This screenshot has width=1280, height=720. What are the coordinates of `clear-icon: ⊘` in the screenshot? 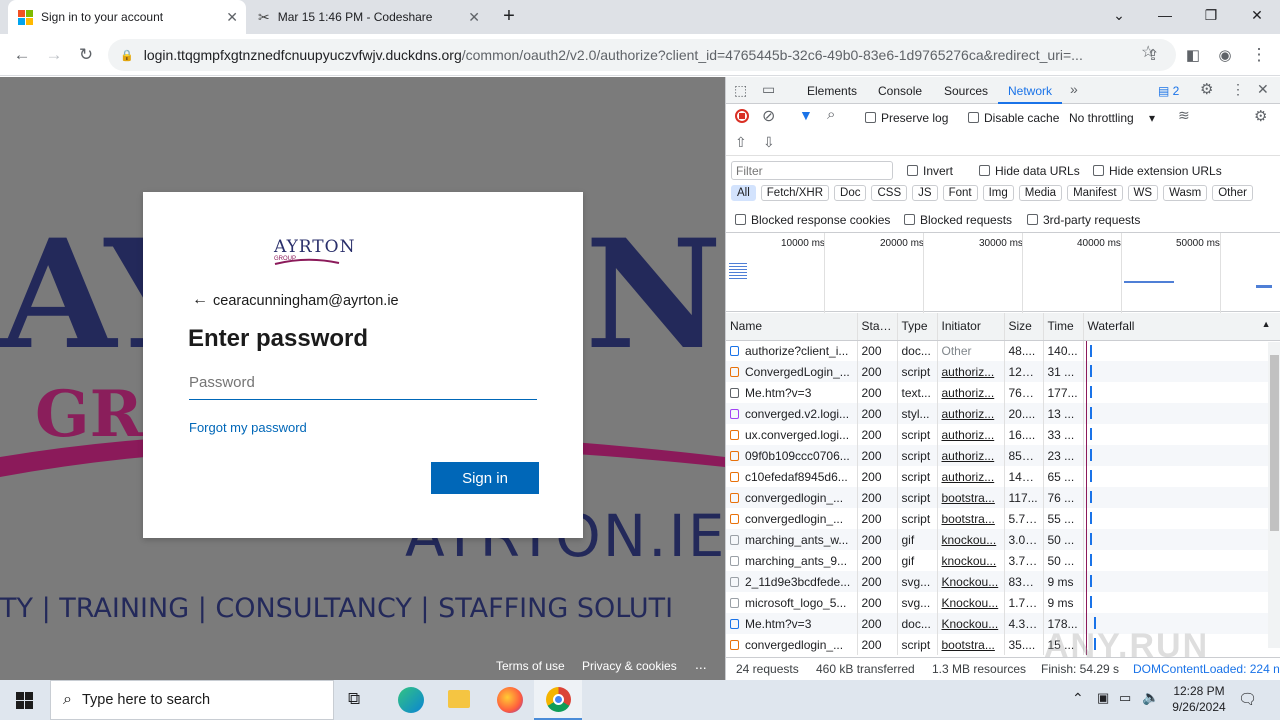 It's located at (768, 116).